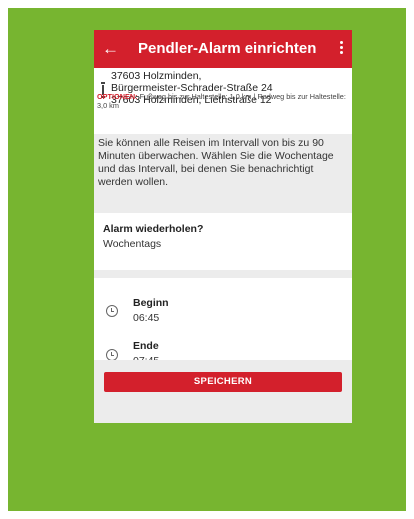 The image size is (414, 519). What do you see at coordinates (112, 311) in the screenshot?
I see `clock-icon` at bounding box center [112, 311].